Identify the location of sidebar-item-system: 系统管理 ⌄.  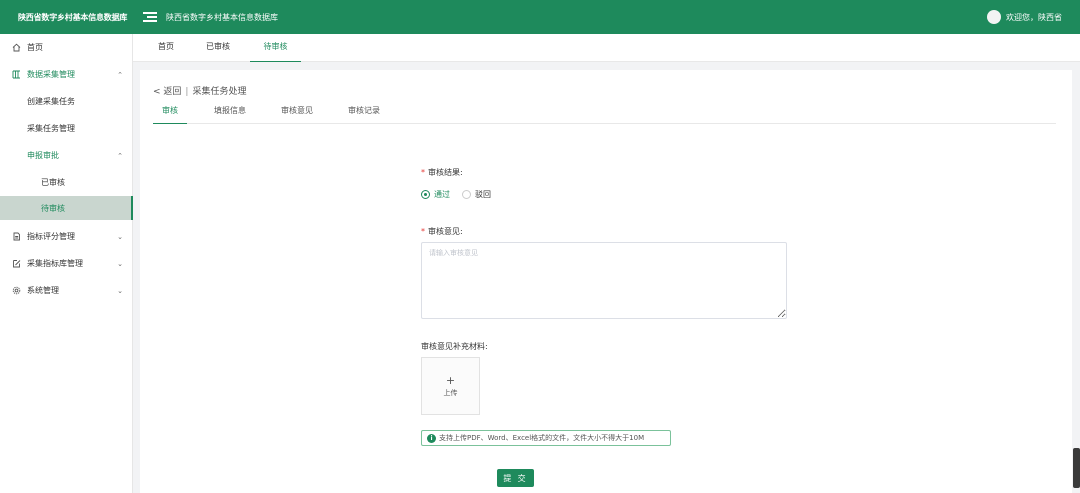
(66, 290).